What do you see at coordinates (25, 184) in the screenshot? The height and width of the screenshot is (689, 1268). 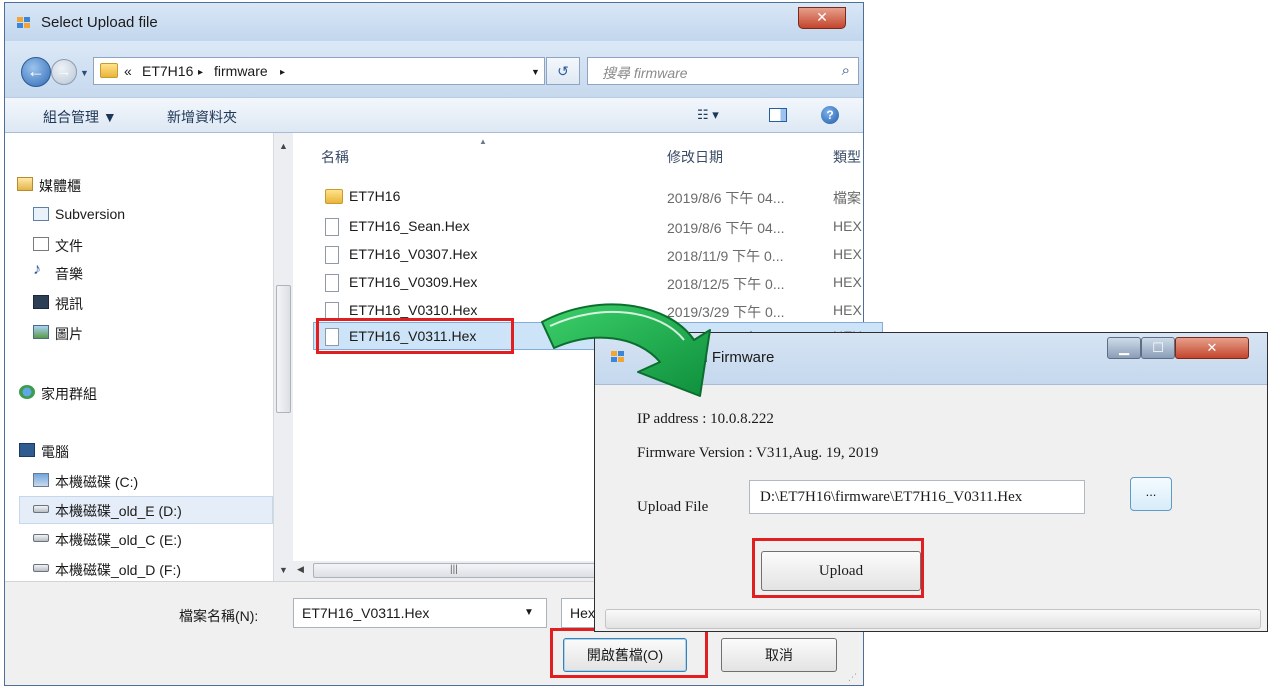 I see `libraries-icon` at bounding box center [25, 184].